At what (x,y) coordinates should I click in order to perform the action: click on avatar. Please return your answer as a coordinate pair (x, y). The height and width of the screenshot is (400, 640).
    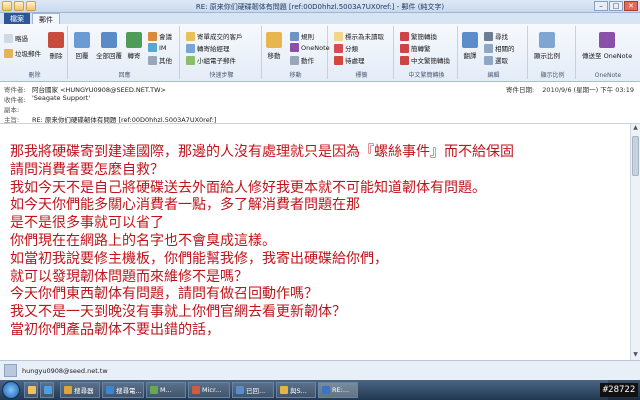
    Looking at the image, I should click on (10, 370).